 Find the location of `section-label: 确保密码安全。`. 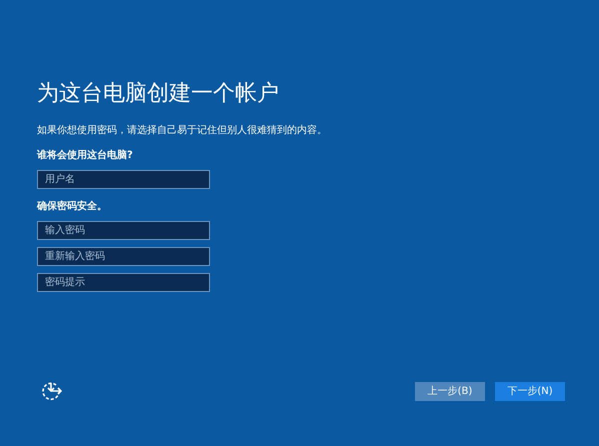

section-label: 确保密码安全。 is located at coordinates (72, 207).